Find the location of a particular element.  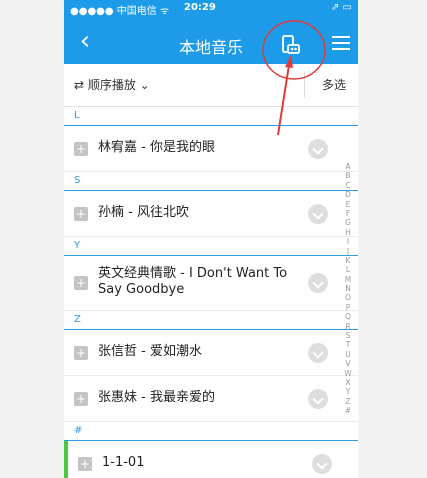

song-row-playing: + 1-1-01 is located at coordinates (211, 459).